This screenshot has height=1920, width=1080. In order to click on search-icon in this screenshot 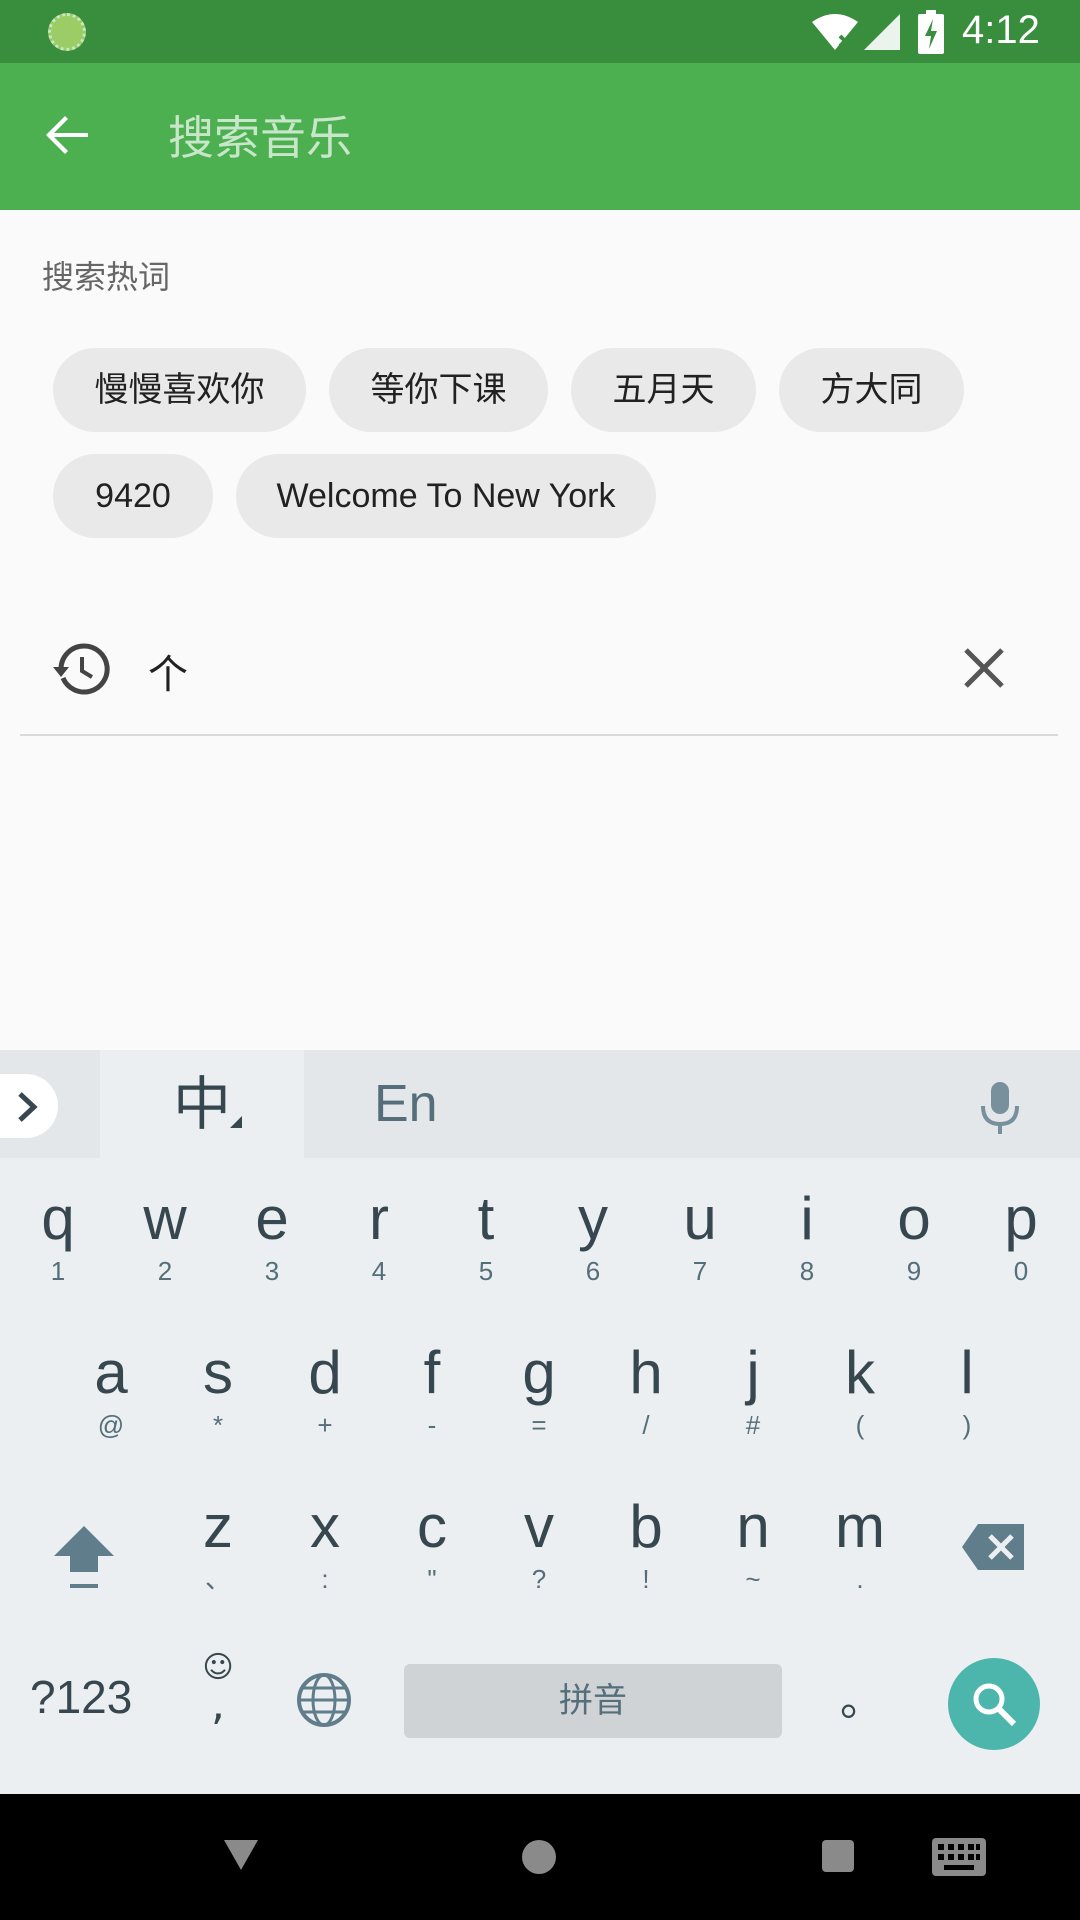, I will do `click(995, 1705)`.